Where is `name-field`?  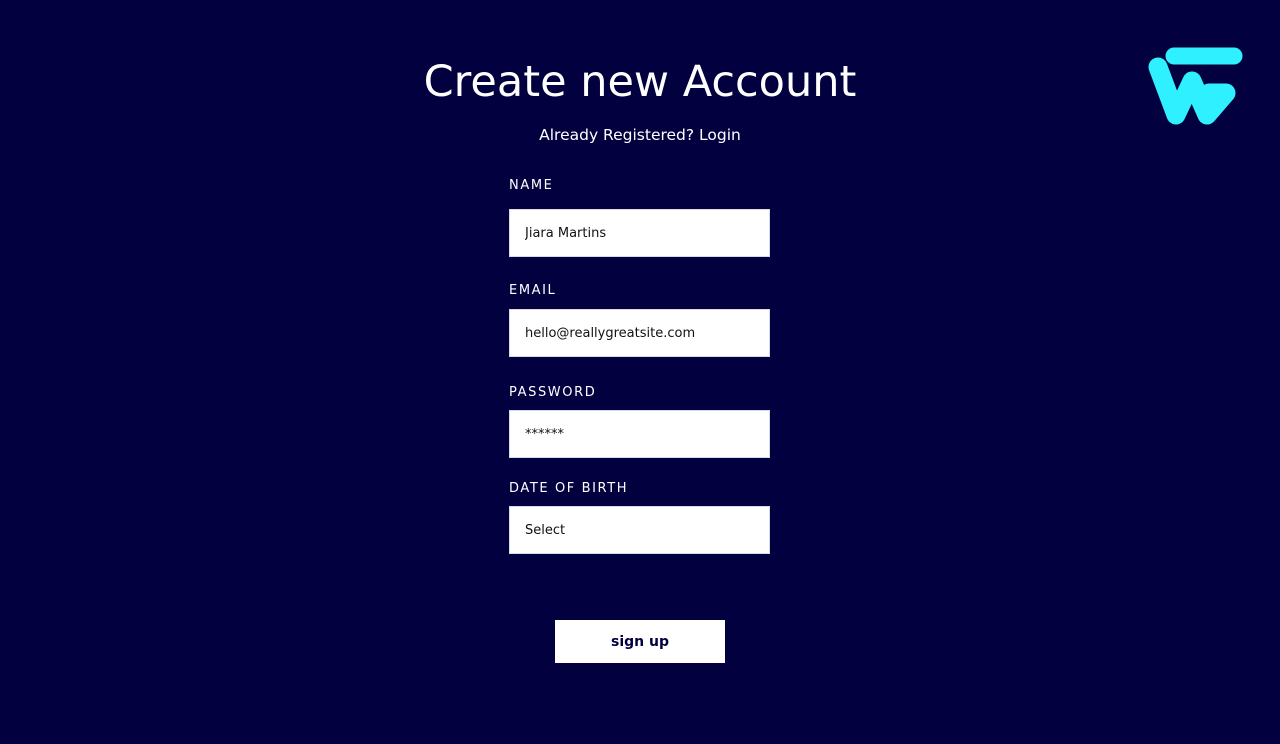
name-field is located at coordinates (639, 233).